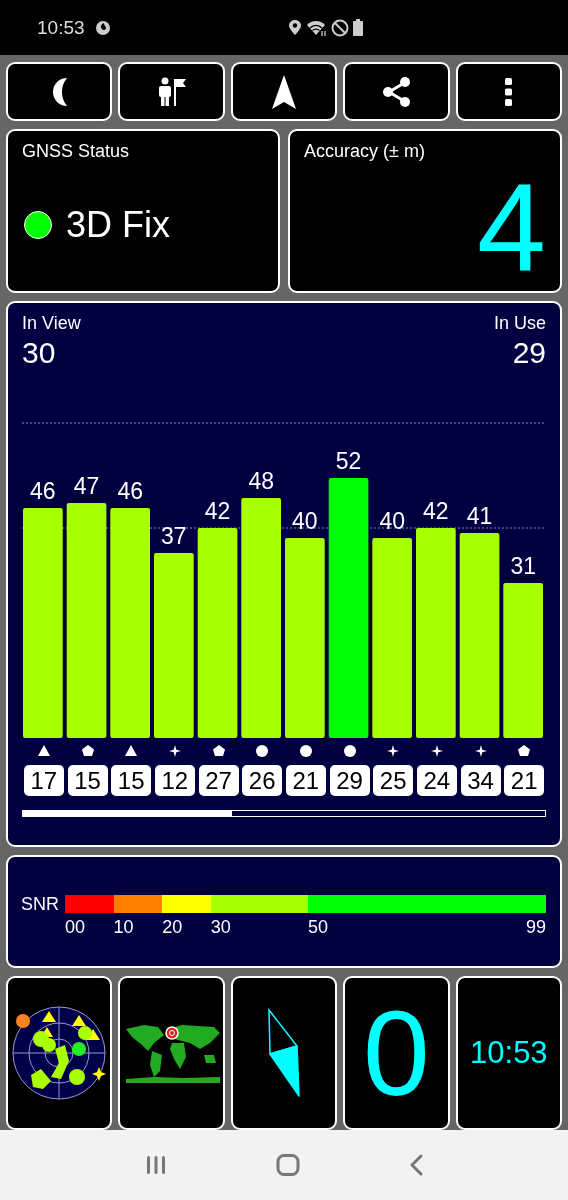 Image resolution: width=568 pixels, height=1200 pixels. What do you see at coordinates (288, 1165) in the screenshot?
I see `home-icon` at bounding box center [288, 1165].